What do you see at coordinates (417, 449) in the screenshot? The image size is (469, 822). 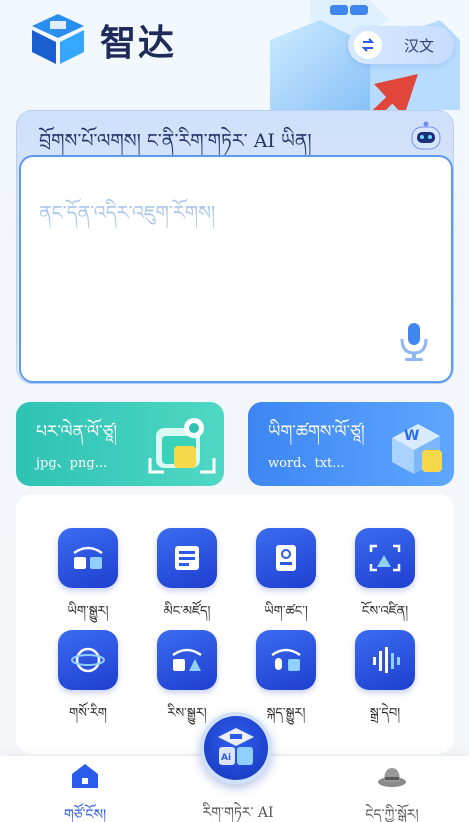 I see `word-document-icon: W` at bounding box center [417, 449].